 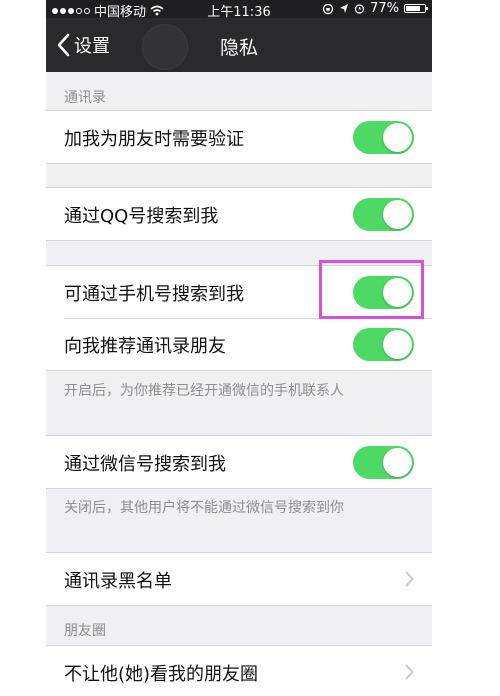 I want to click on group-qq-search: 通过QQ号搜索到我, so click(x=239, y=214).